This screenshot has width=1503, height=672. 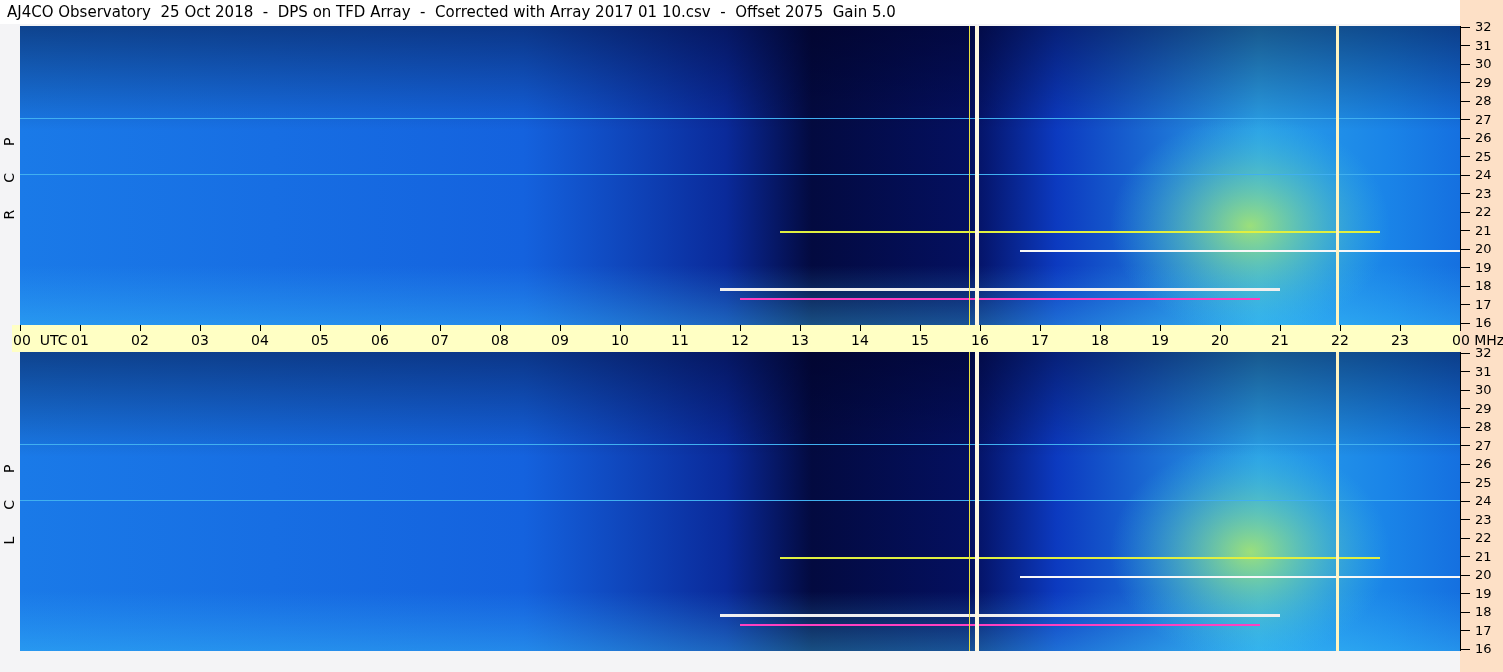 I want to click on time-label: 18, so click(x=1100, y=340).